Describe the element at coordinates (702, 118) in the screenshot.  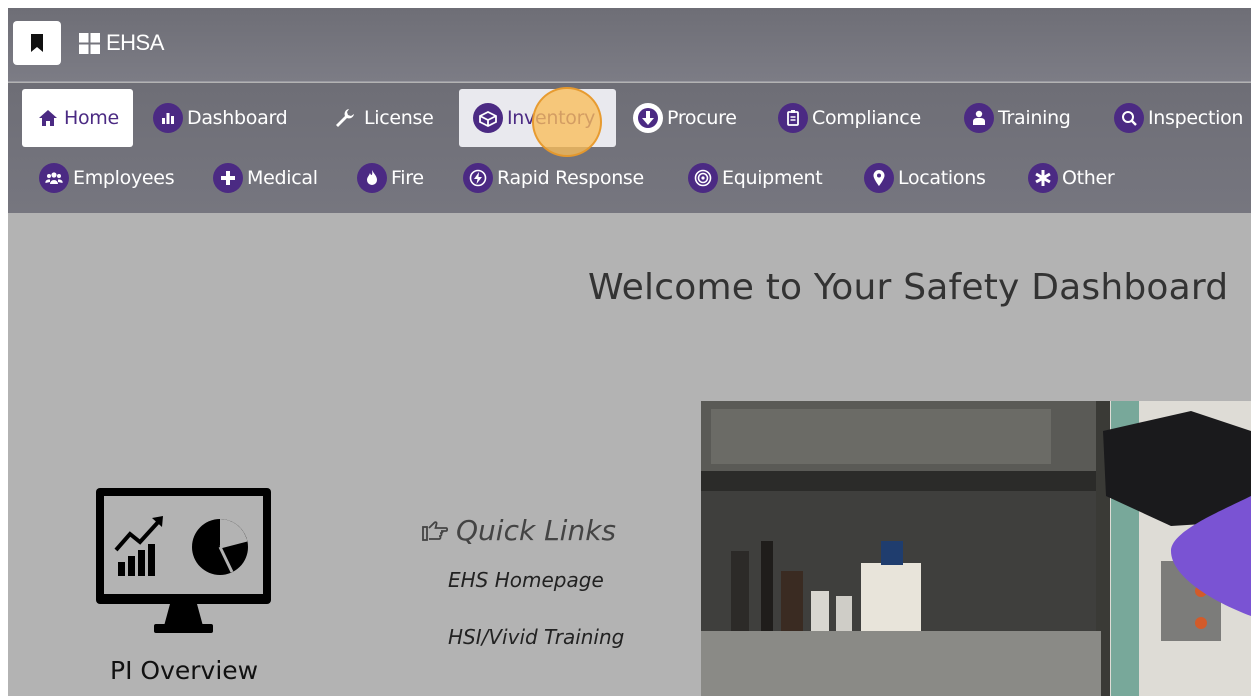
I see `nav-item-label: Procure` at that location.